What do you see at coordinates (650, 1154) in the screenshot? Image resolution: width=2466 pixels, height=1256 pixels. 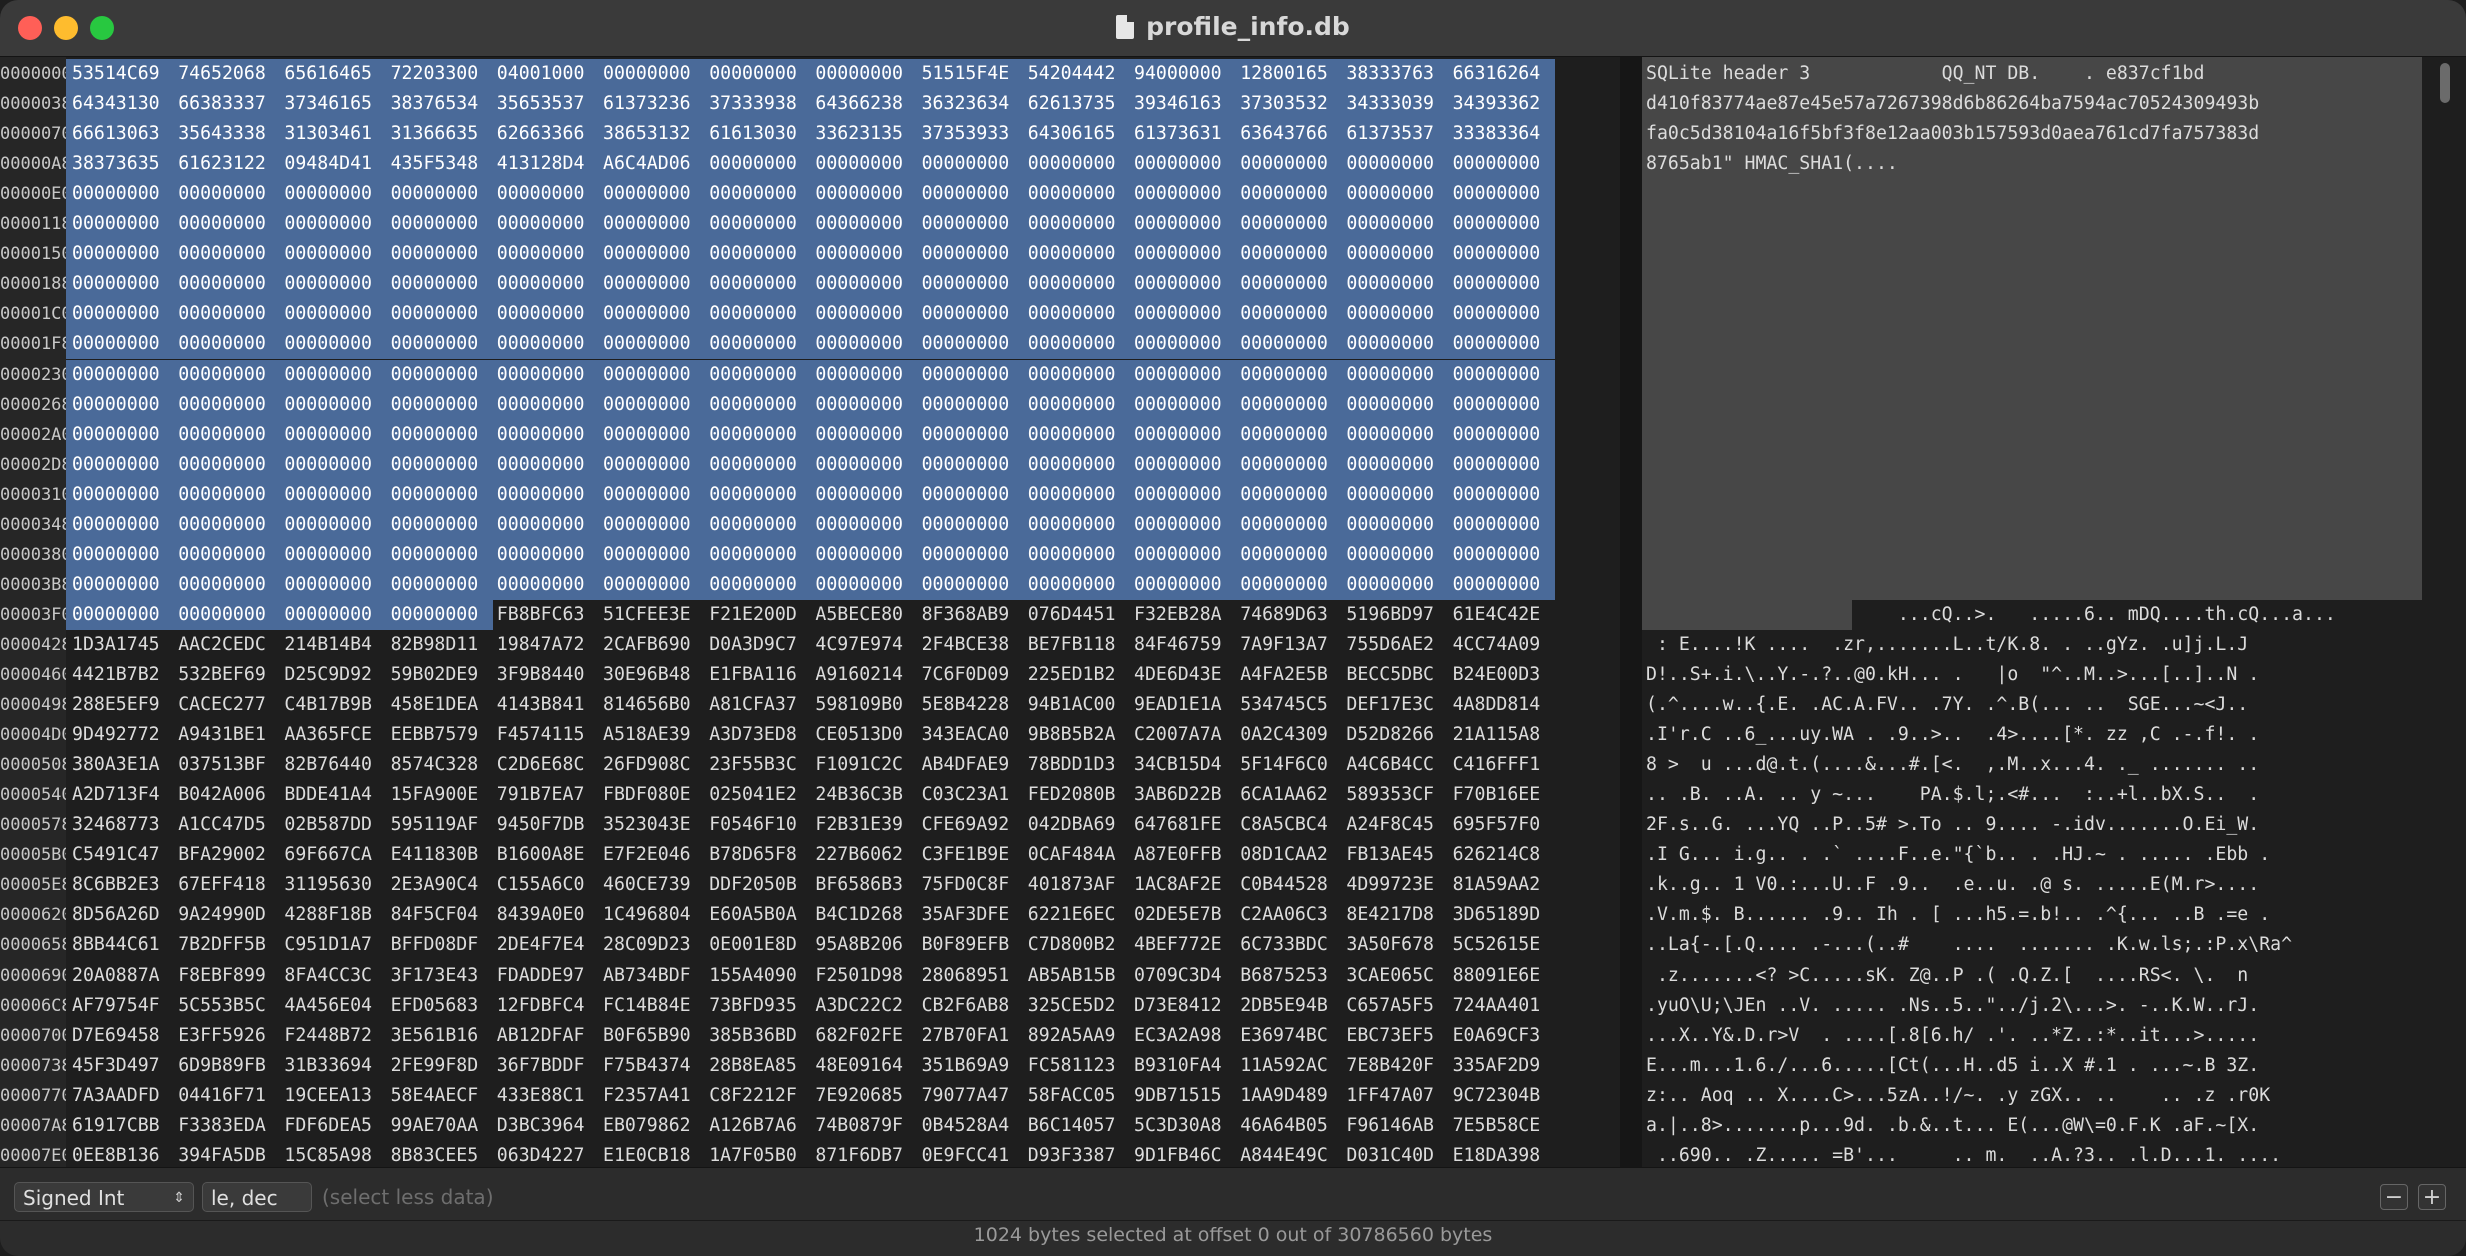 I see `hex-word: E1E0CB18` at bounding box center [650, 1154].